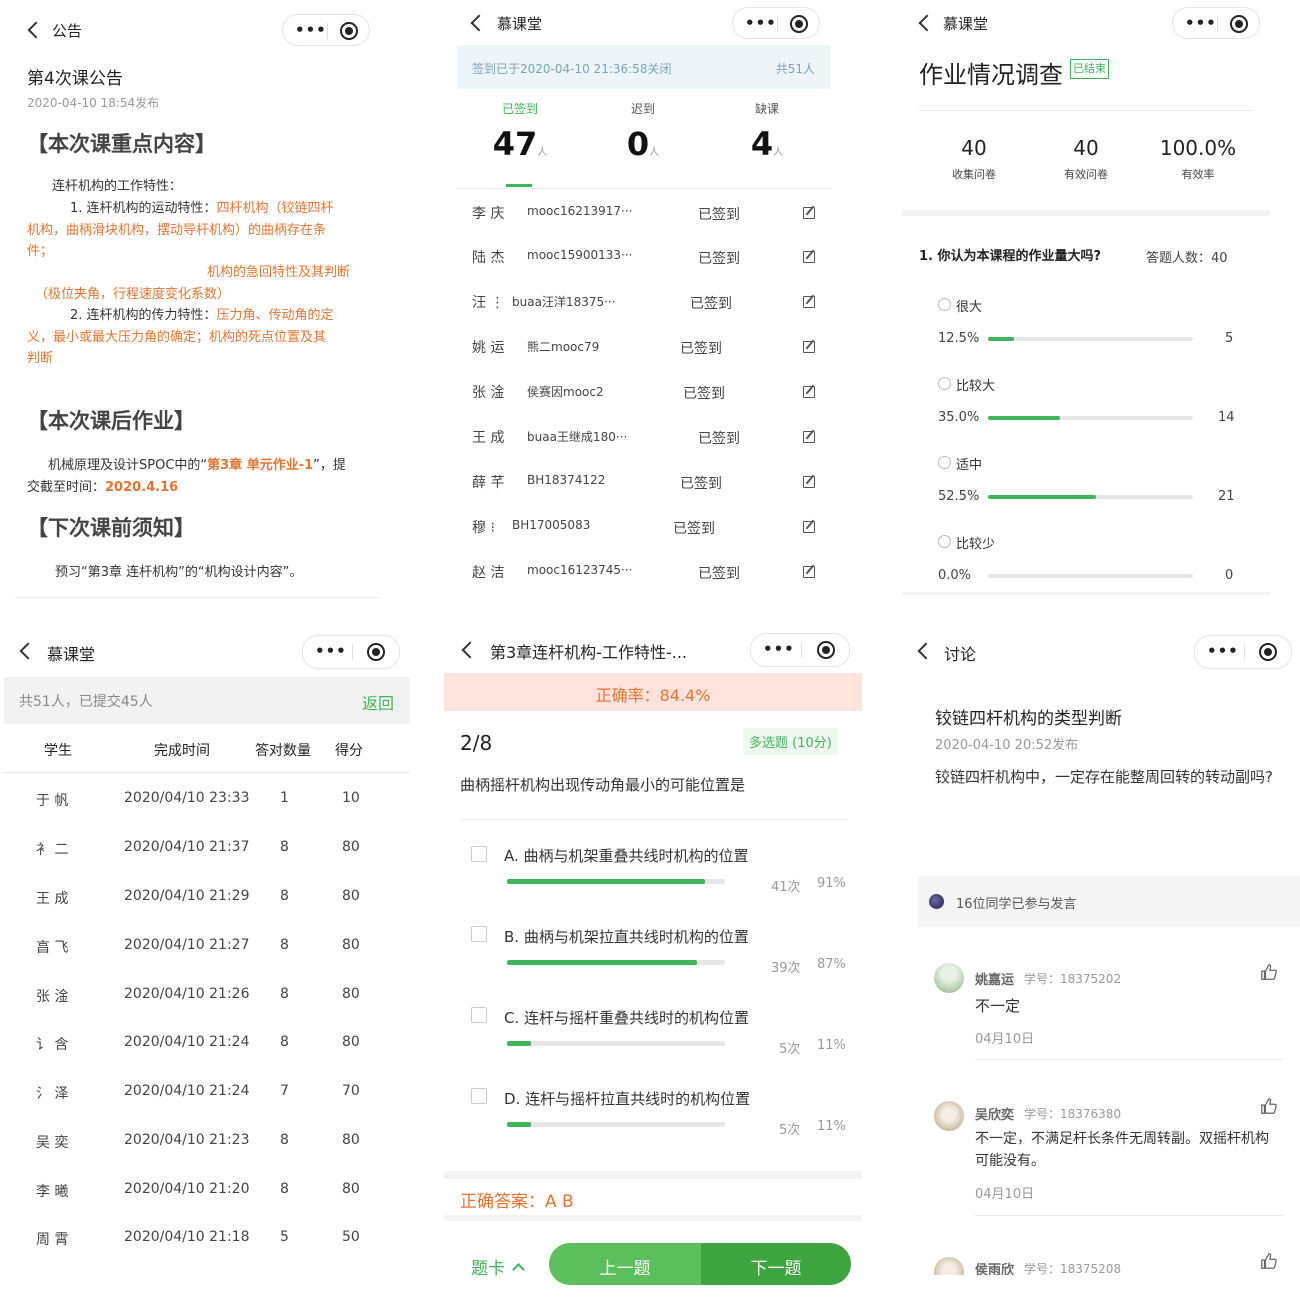  Describe the element at coordinates (974, 174) in the screenshot. I see `stat-label: 收集问卷` at that location.